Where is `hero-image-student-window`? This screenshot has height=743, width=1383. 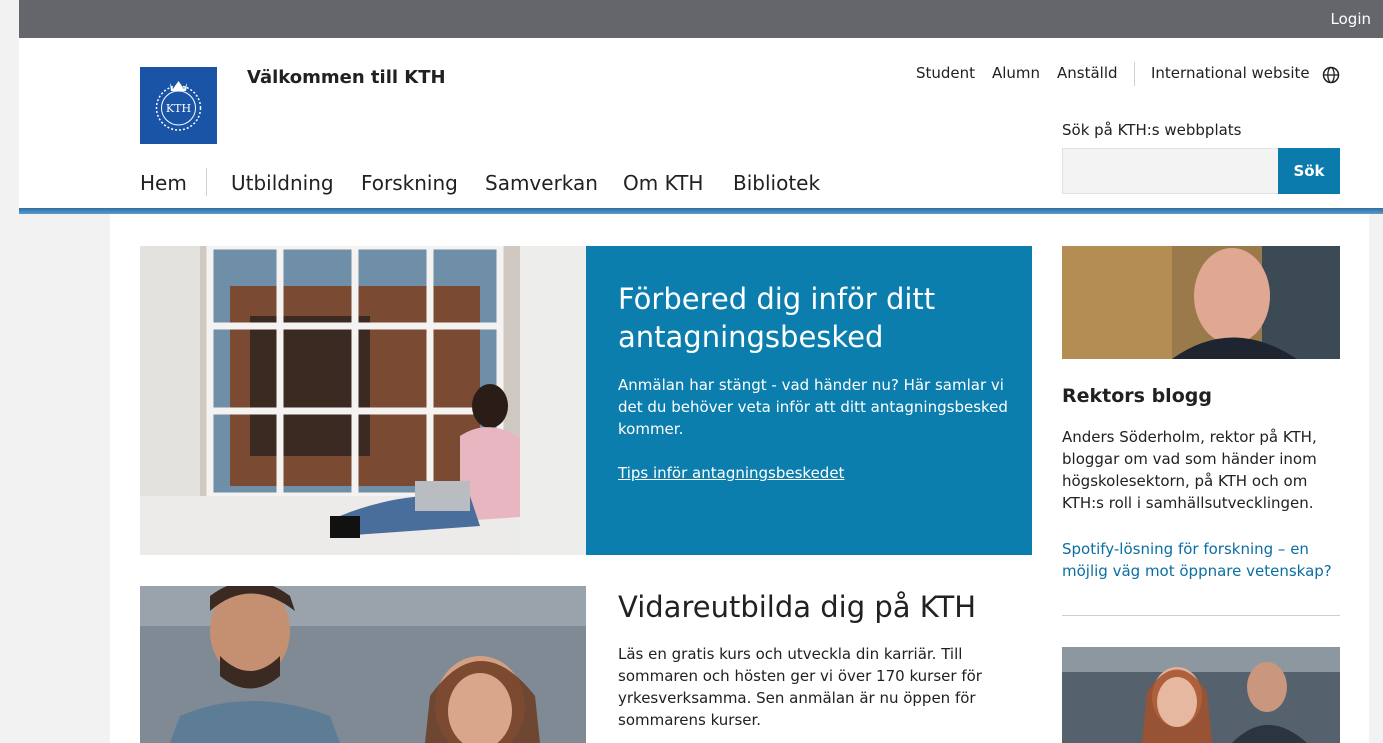 hero-image-student-window is located at coordinates (363, 400).